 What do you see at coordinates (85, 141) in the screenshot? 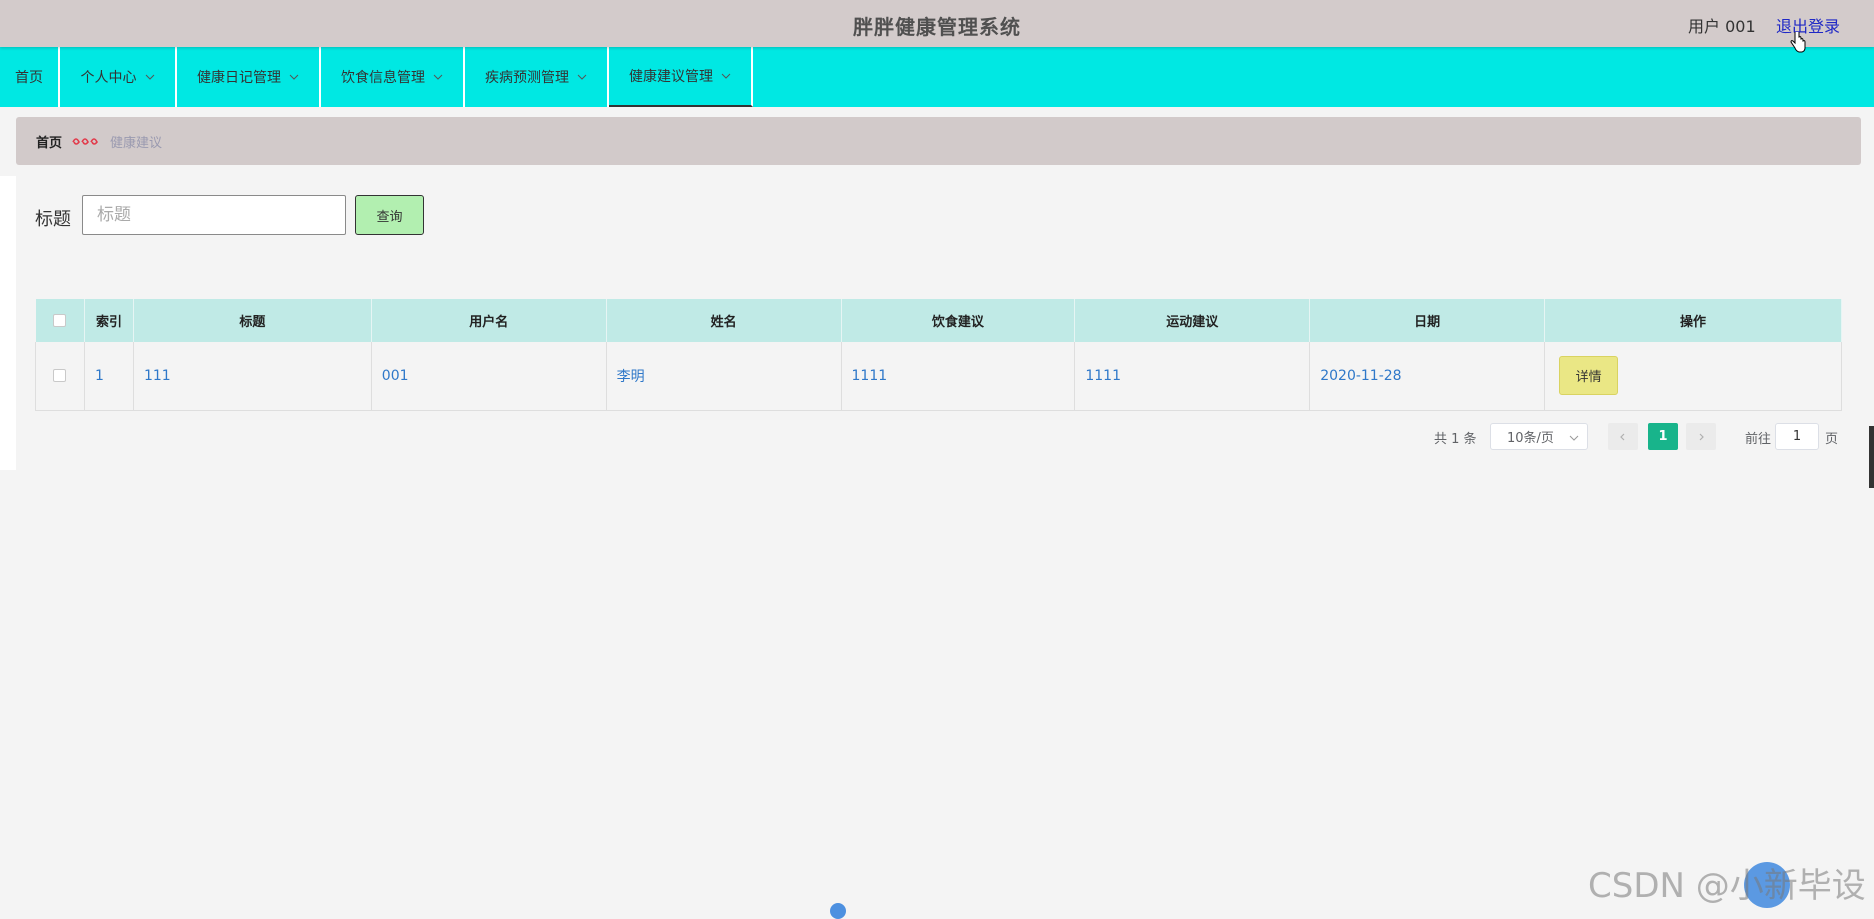
I see `breadcrumb-separator-icon` at bounding box center [85, 141].